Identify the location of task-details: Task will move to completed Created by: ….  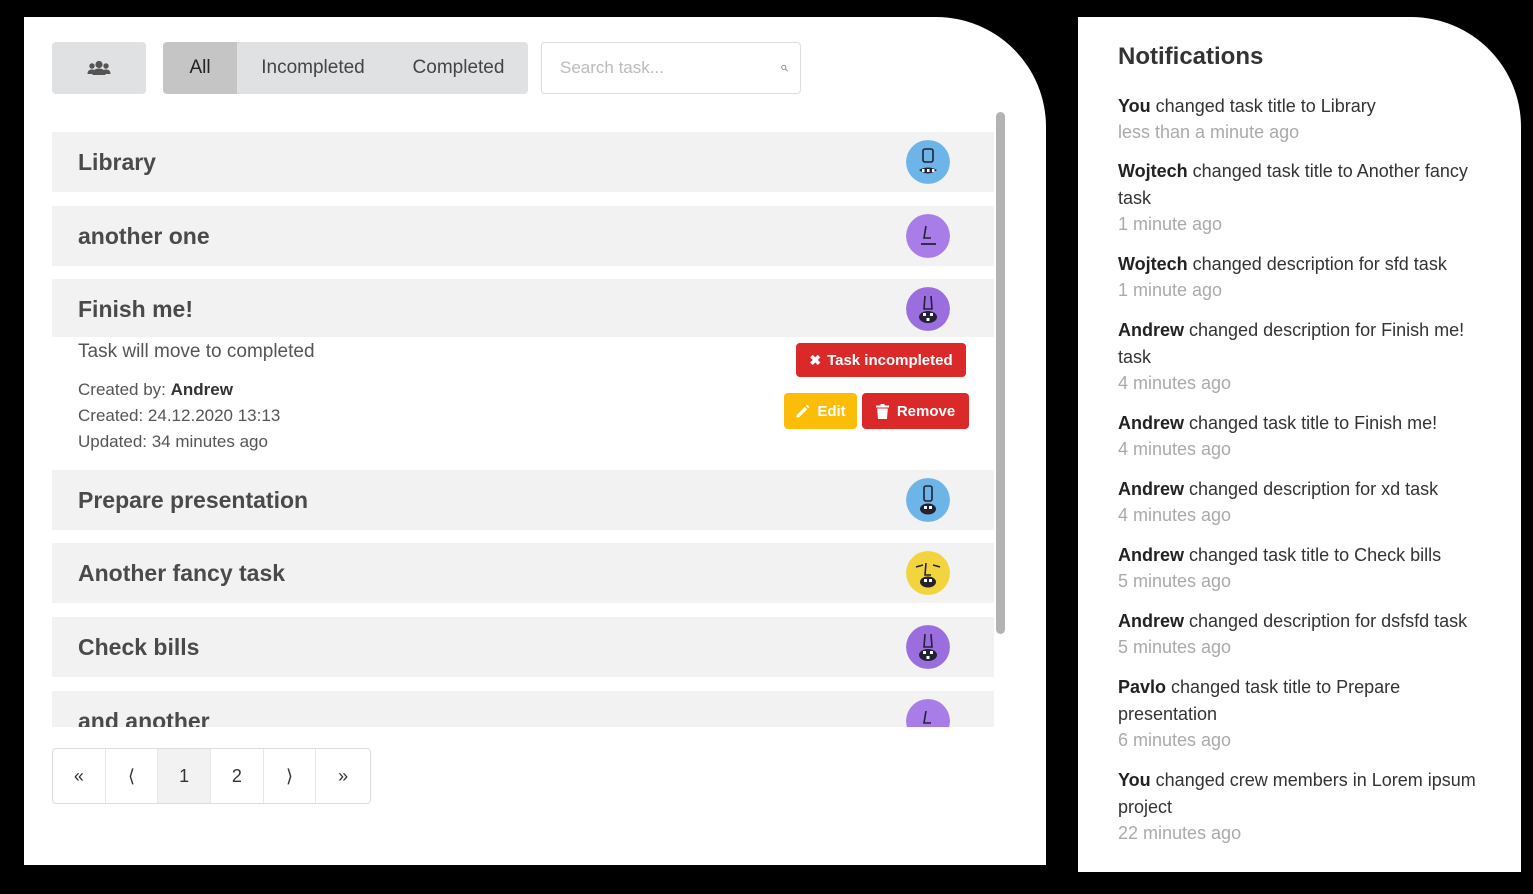
(523, 403).